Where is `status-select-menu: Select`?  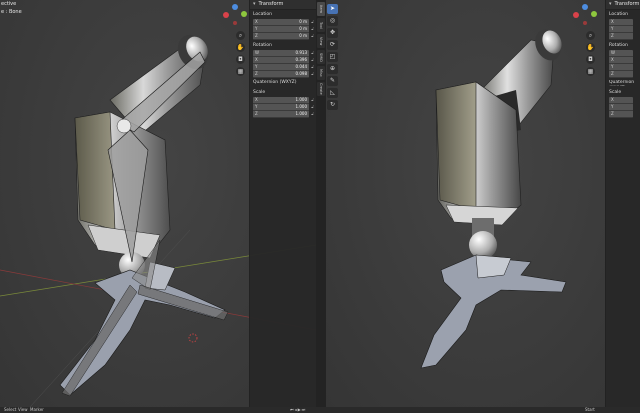 status-select-menu: Select is located at coordinates (10, 410).